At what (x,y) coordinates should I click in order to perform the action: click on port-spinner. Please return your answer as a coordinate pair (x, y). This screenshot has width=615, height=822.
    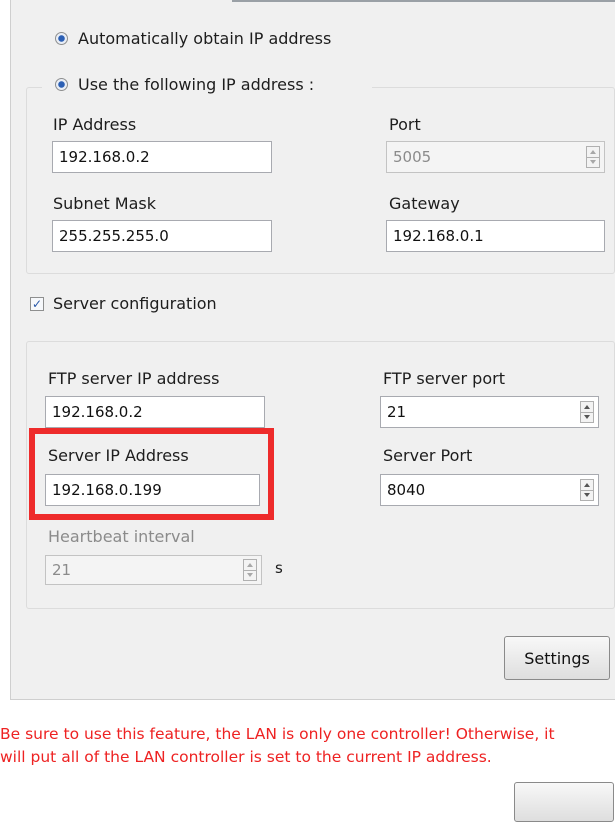
    Looking at the image, I should click on (593, 157).